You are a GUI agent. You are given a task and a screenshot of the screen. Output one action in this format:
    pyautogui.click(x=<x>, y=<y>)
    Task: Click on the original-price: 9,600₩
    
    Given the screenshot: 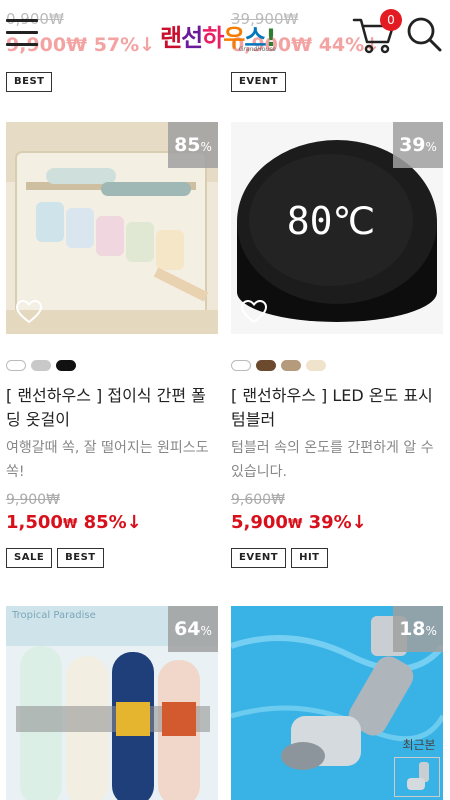 What is the action you would take?
    pyautogui.click(x=258, y=500)
    